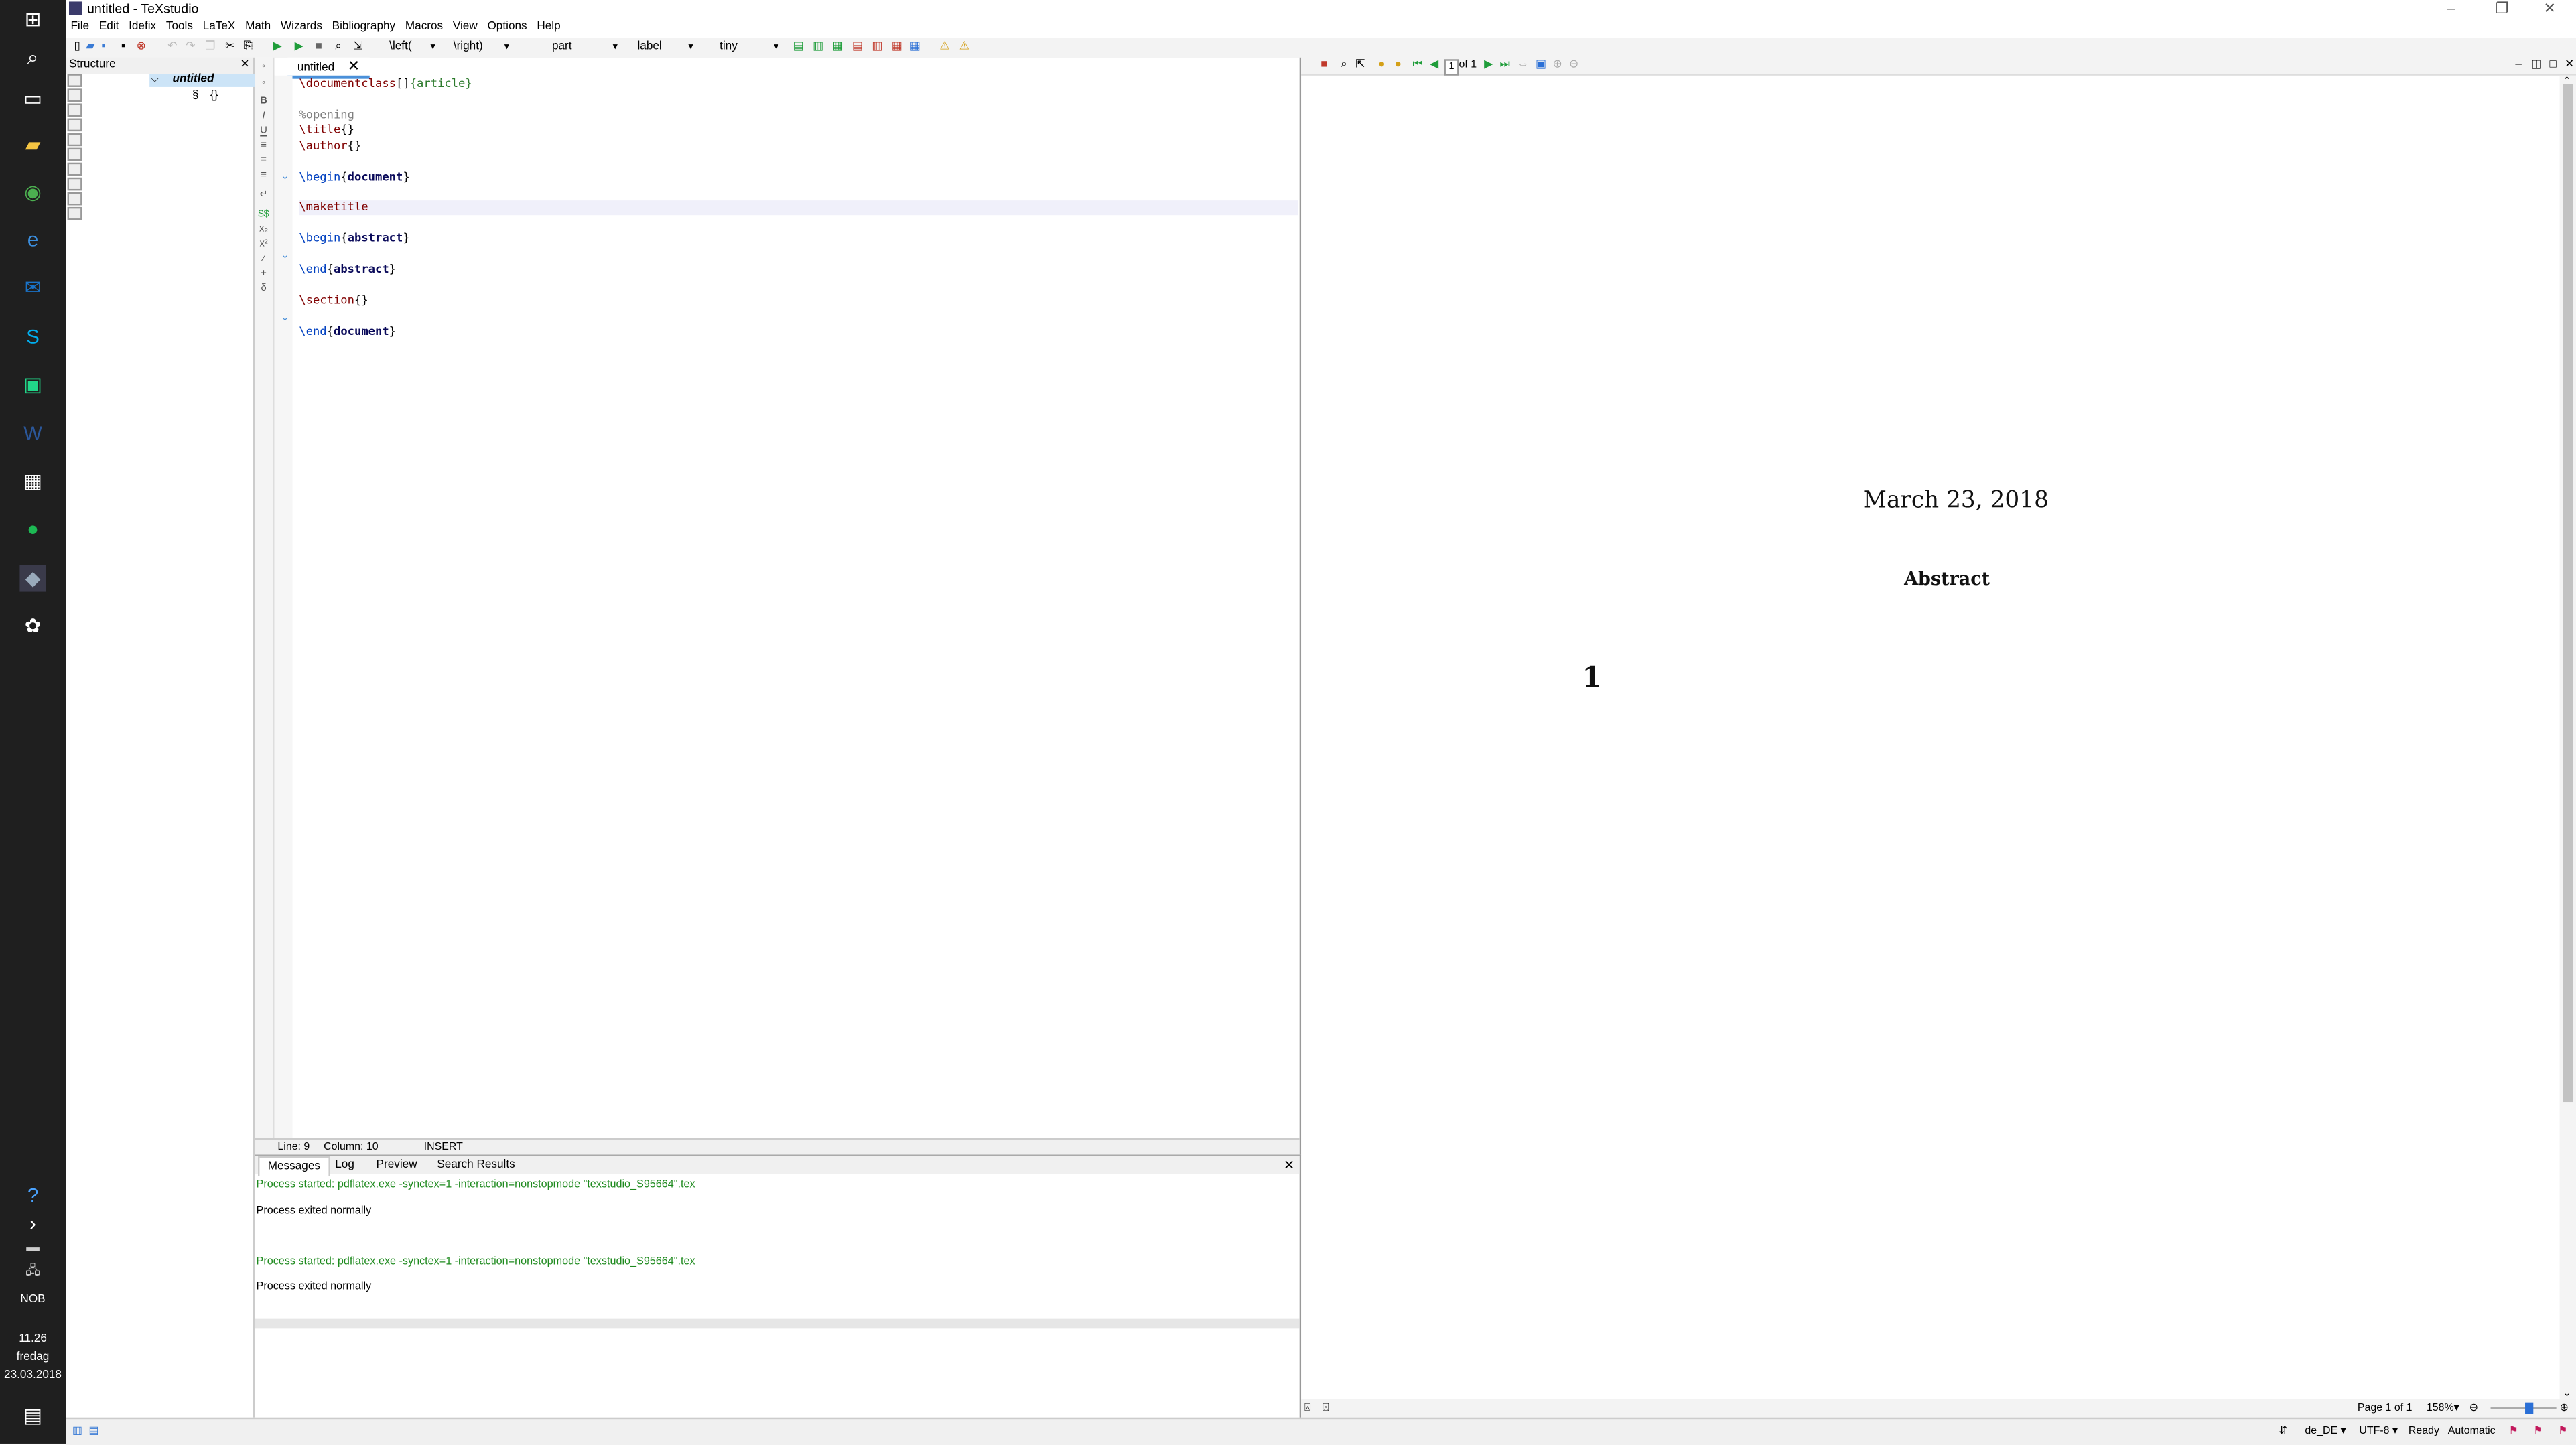 This screenshot has width=2576, height=1445. I want to click on pdf-fit-page-icon: ▣, so click(1541, 65).